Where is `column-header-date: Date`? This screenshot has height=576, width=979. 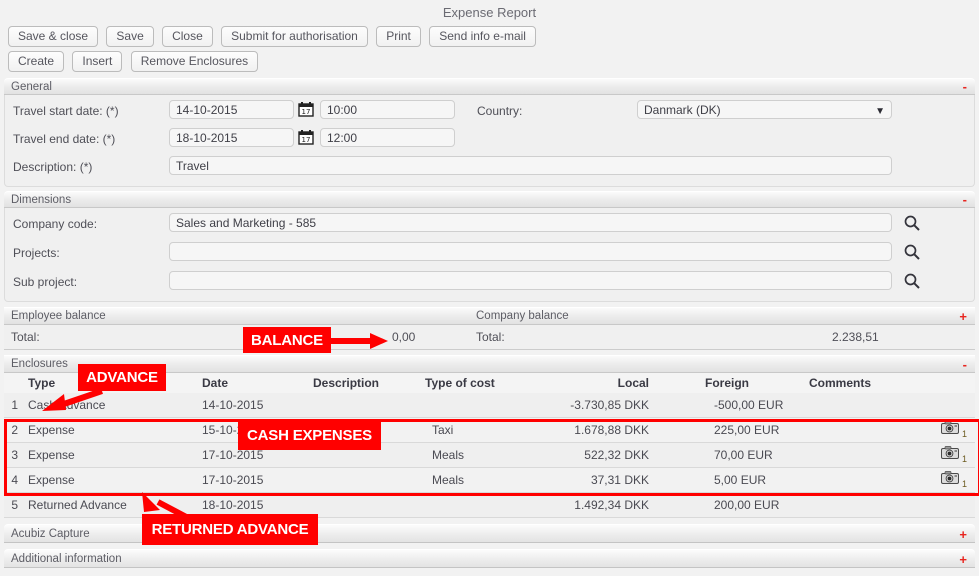 column-header-date: Date is located at coordinates (215, 383).